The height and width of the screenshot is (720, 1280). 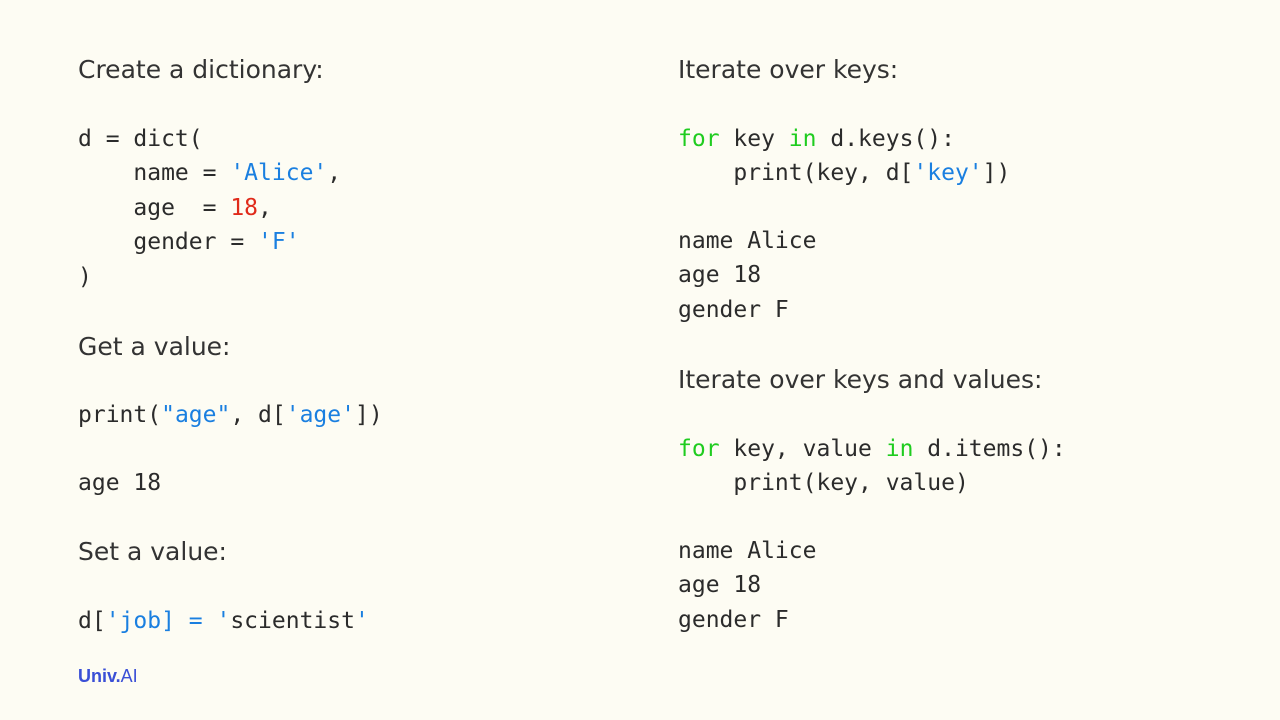 I want to click on code-text: d.items():, so click(x=989, y=449).